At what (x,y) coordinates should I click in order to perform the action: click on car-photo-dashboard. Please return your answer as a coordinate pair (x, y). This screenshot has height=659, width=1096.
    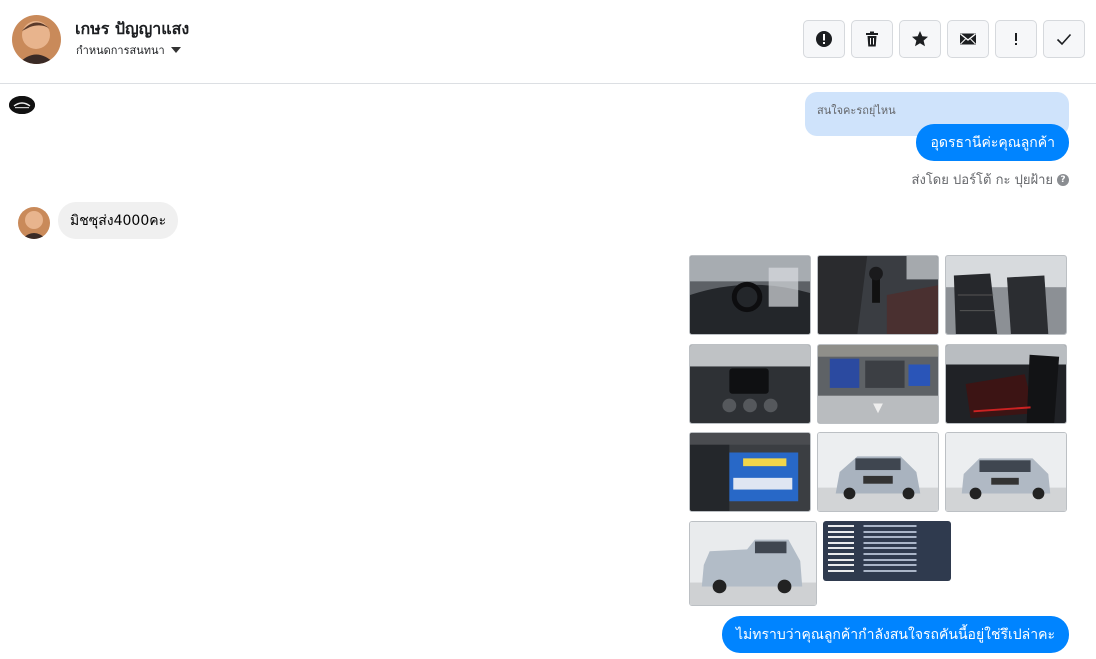
    Looking at the image, I should click on (750, 295).